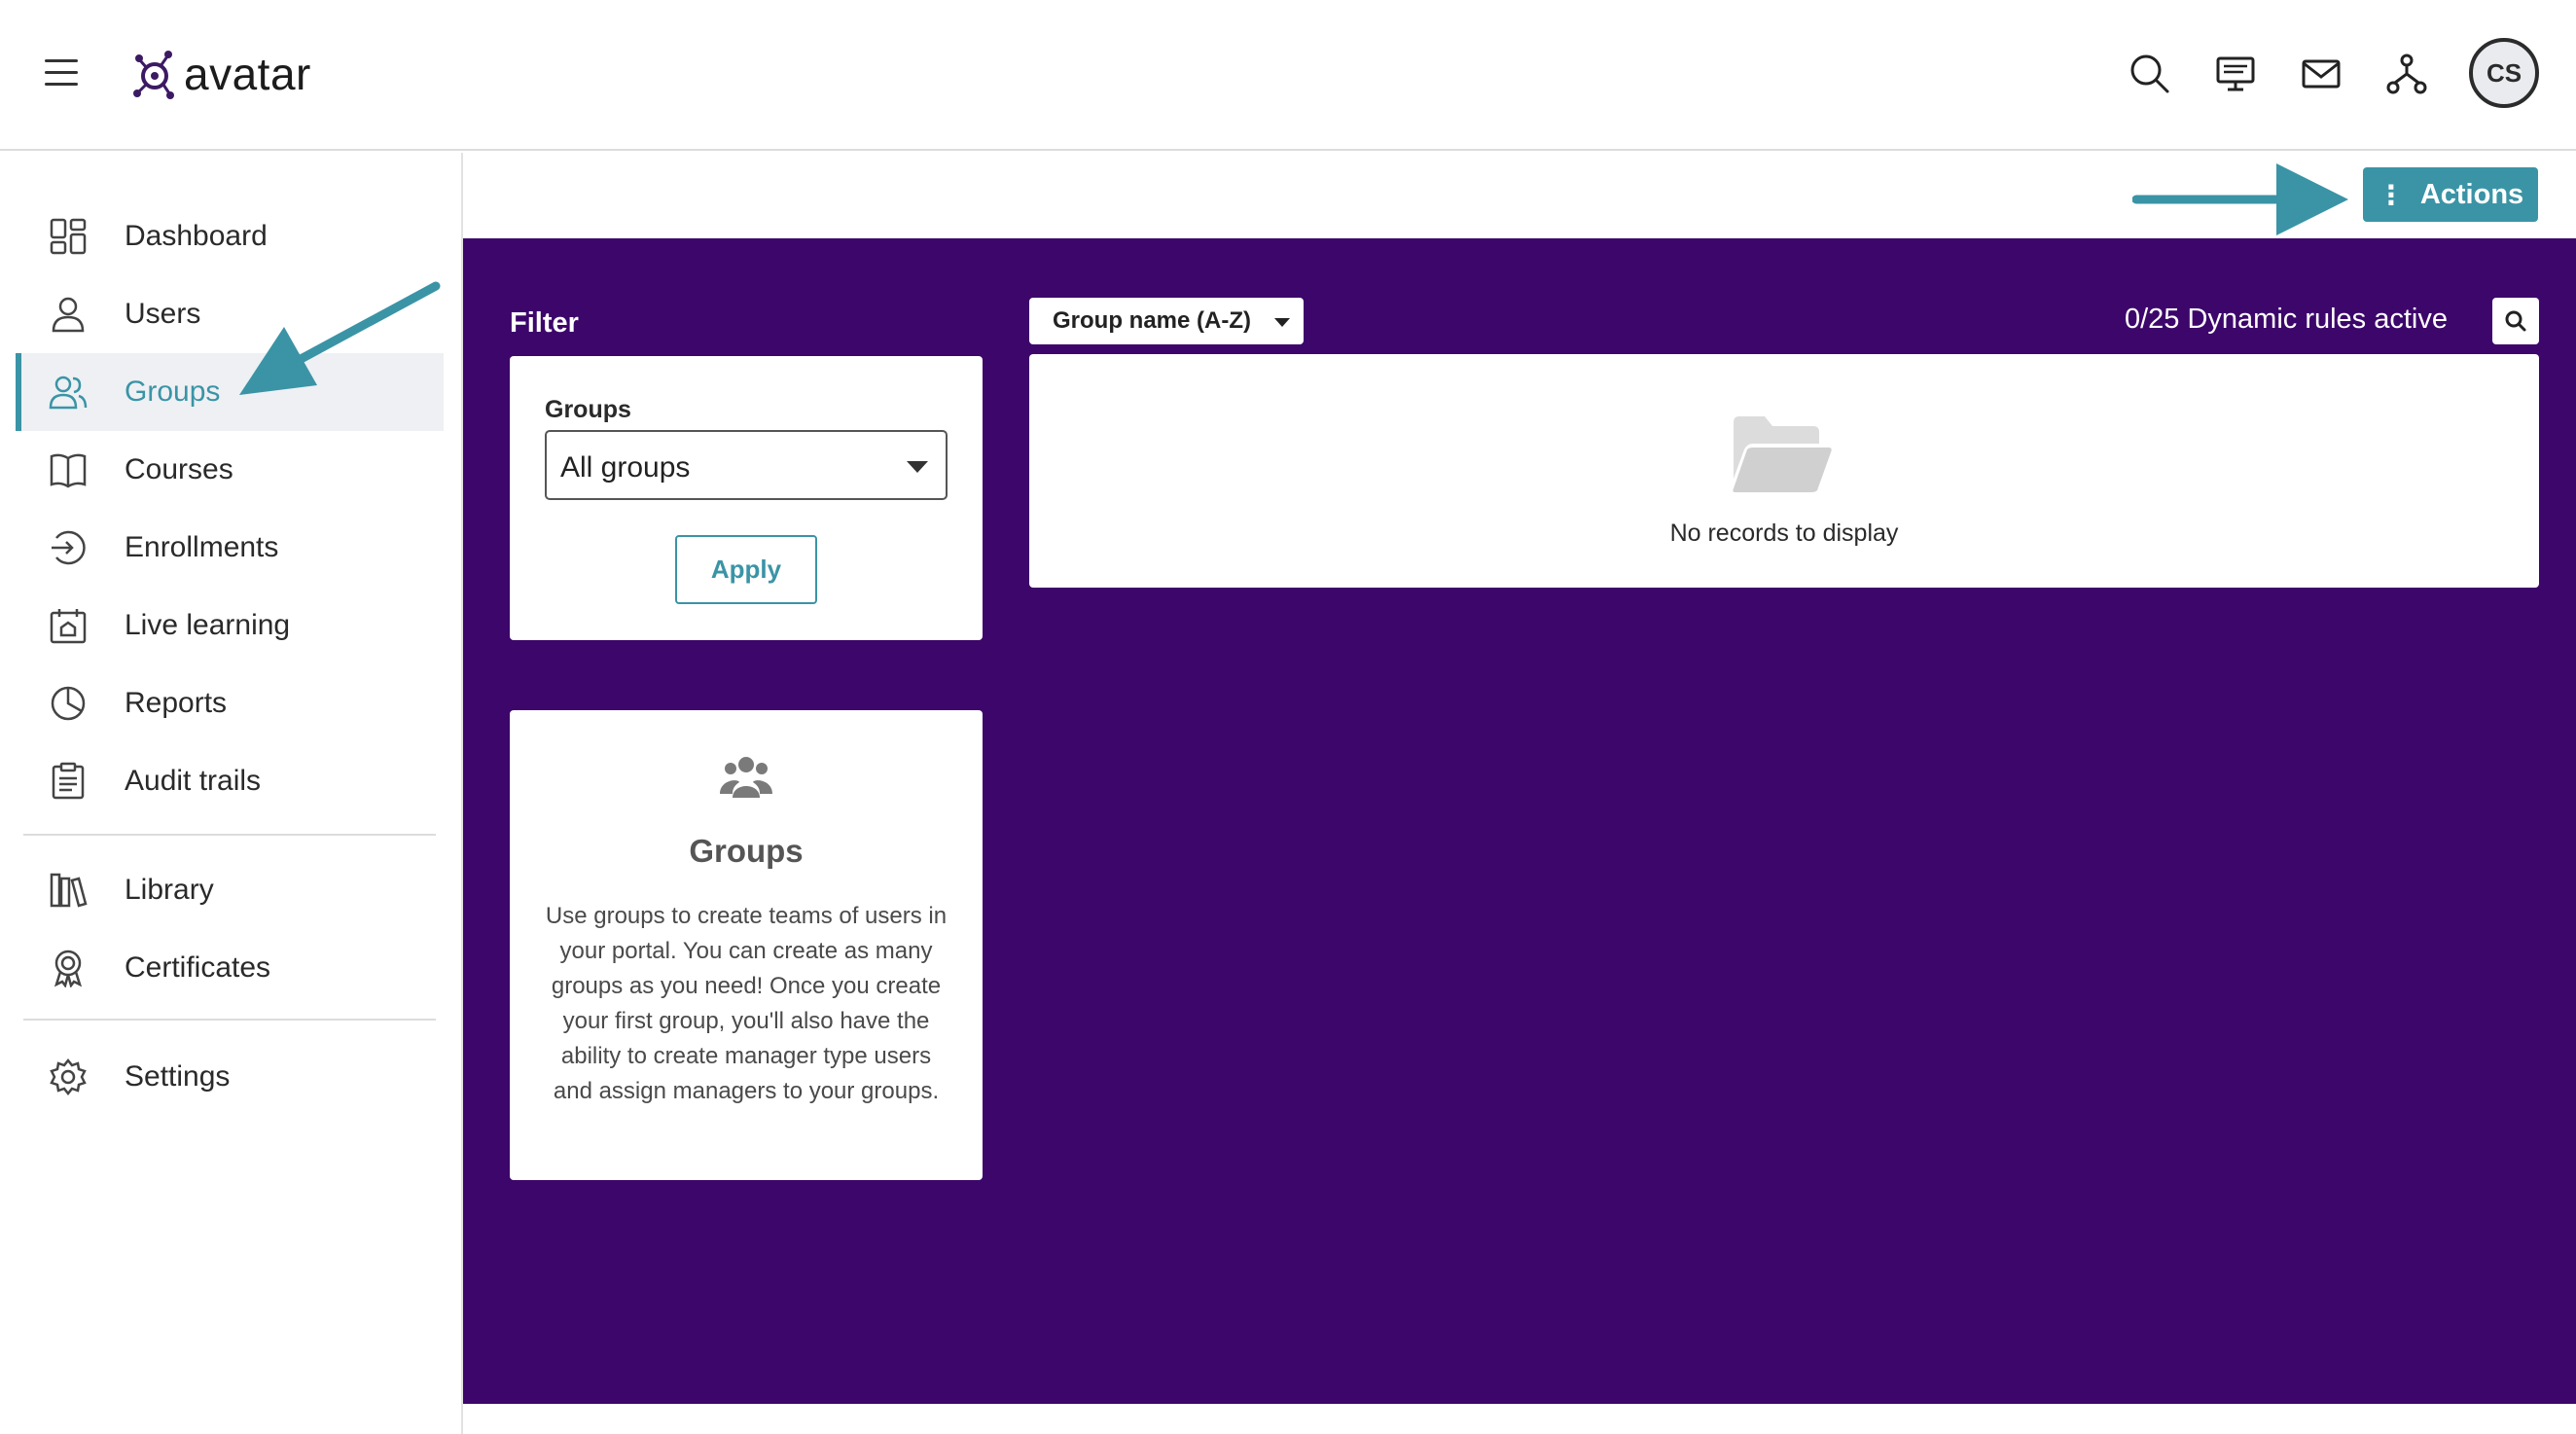 The height and width of the screenshot is (1434, 2576). What do you see at coordinates (746, 778) in the screenshot?
I see `users-group-icon` at bounding box center [746, 778].